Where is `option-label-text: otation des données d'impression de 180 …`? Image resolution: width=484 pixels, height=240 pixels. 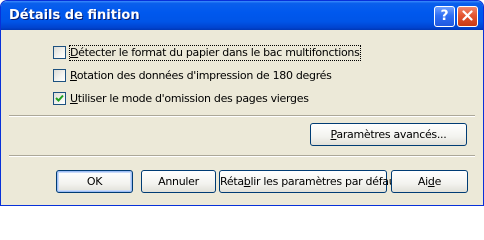
option-label-text: otation des données d'impression de 180 … is located at coordinates (204, 75).